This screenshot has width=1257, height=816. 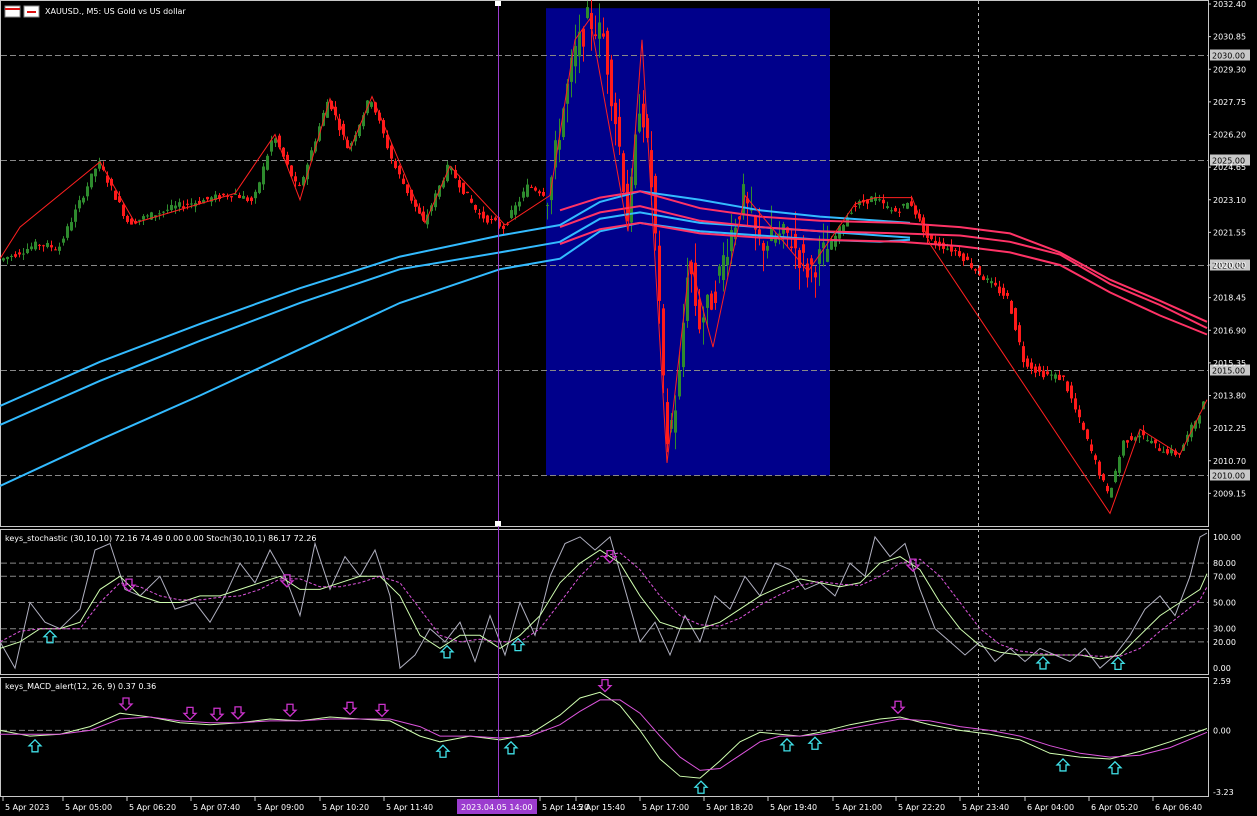 I want to click on chart-window-icon, so click(x=12, y=11).